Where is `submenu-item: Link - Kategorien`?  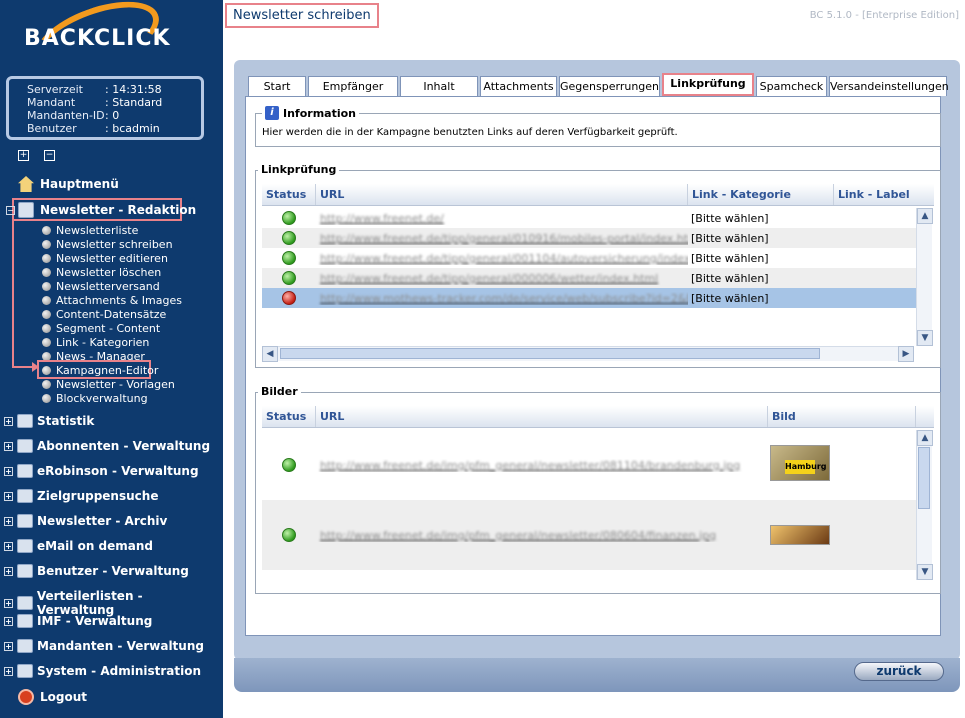
submenu-item: Link - Kategorien is located at coordinates (95, 342).